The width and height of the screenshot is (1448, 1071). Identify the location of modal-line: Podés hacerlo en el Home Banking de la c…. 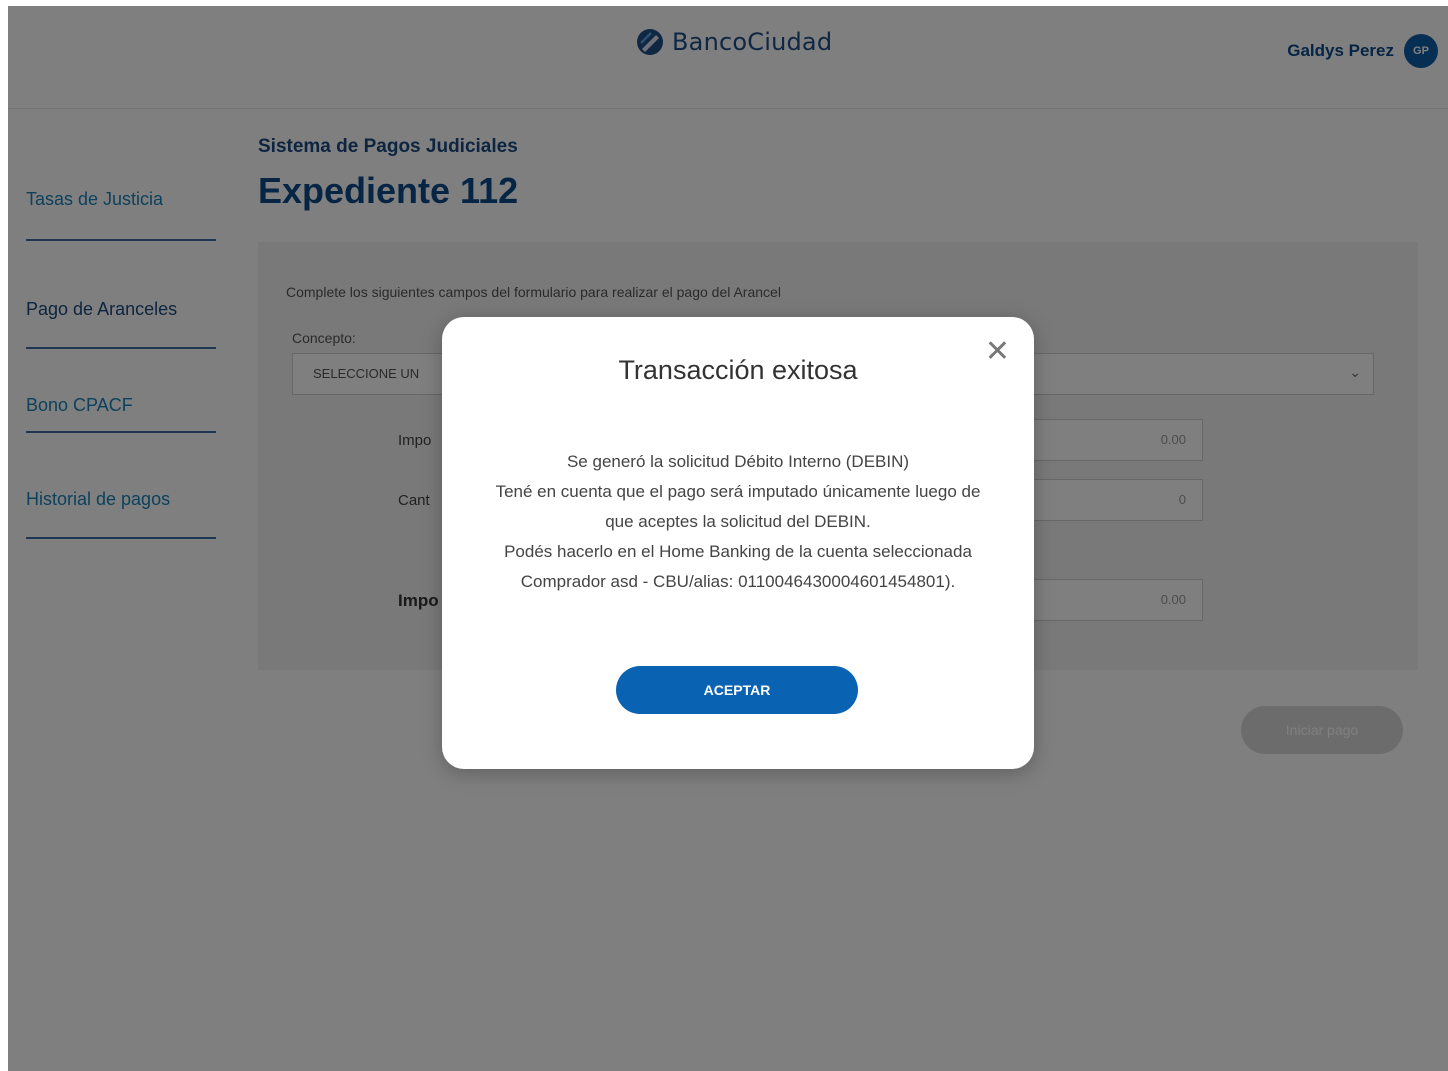
(738, 551).